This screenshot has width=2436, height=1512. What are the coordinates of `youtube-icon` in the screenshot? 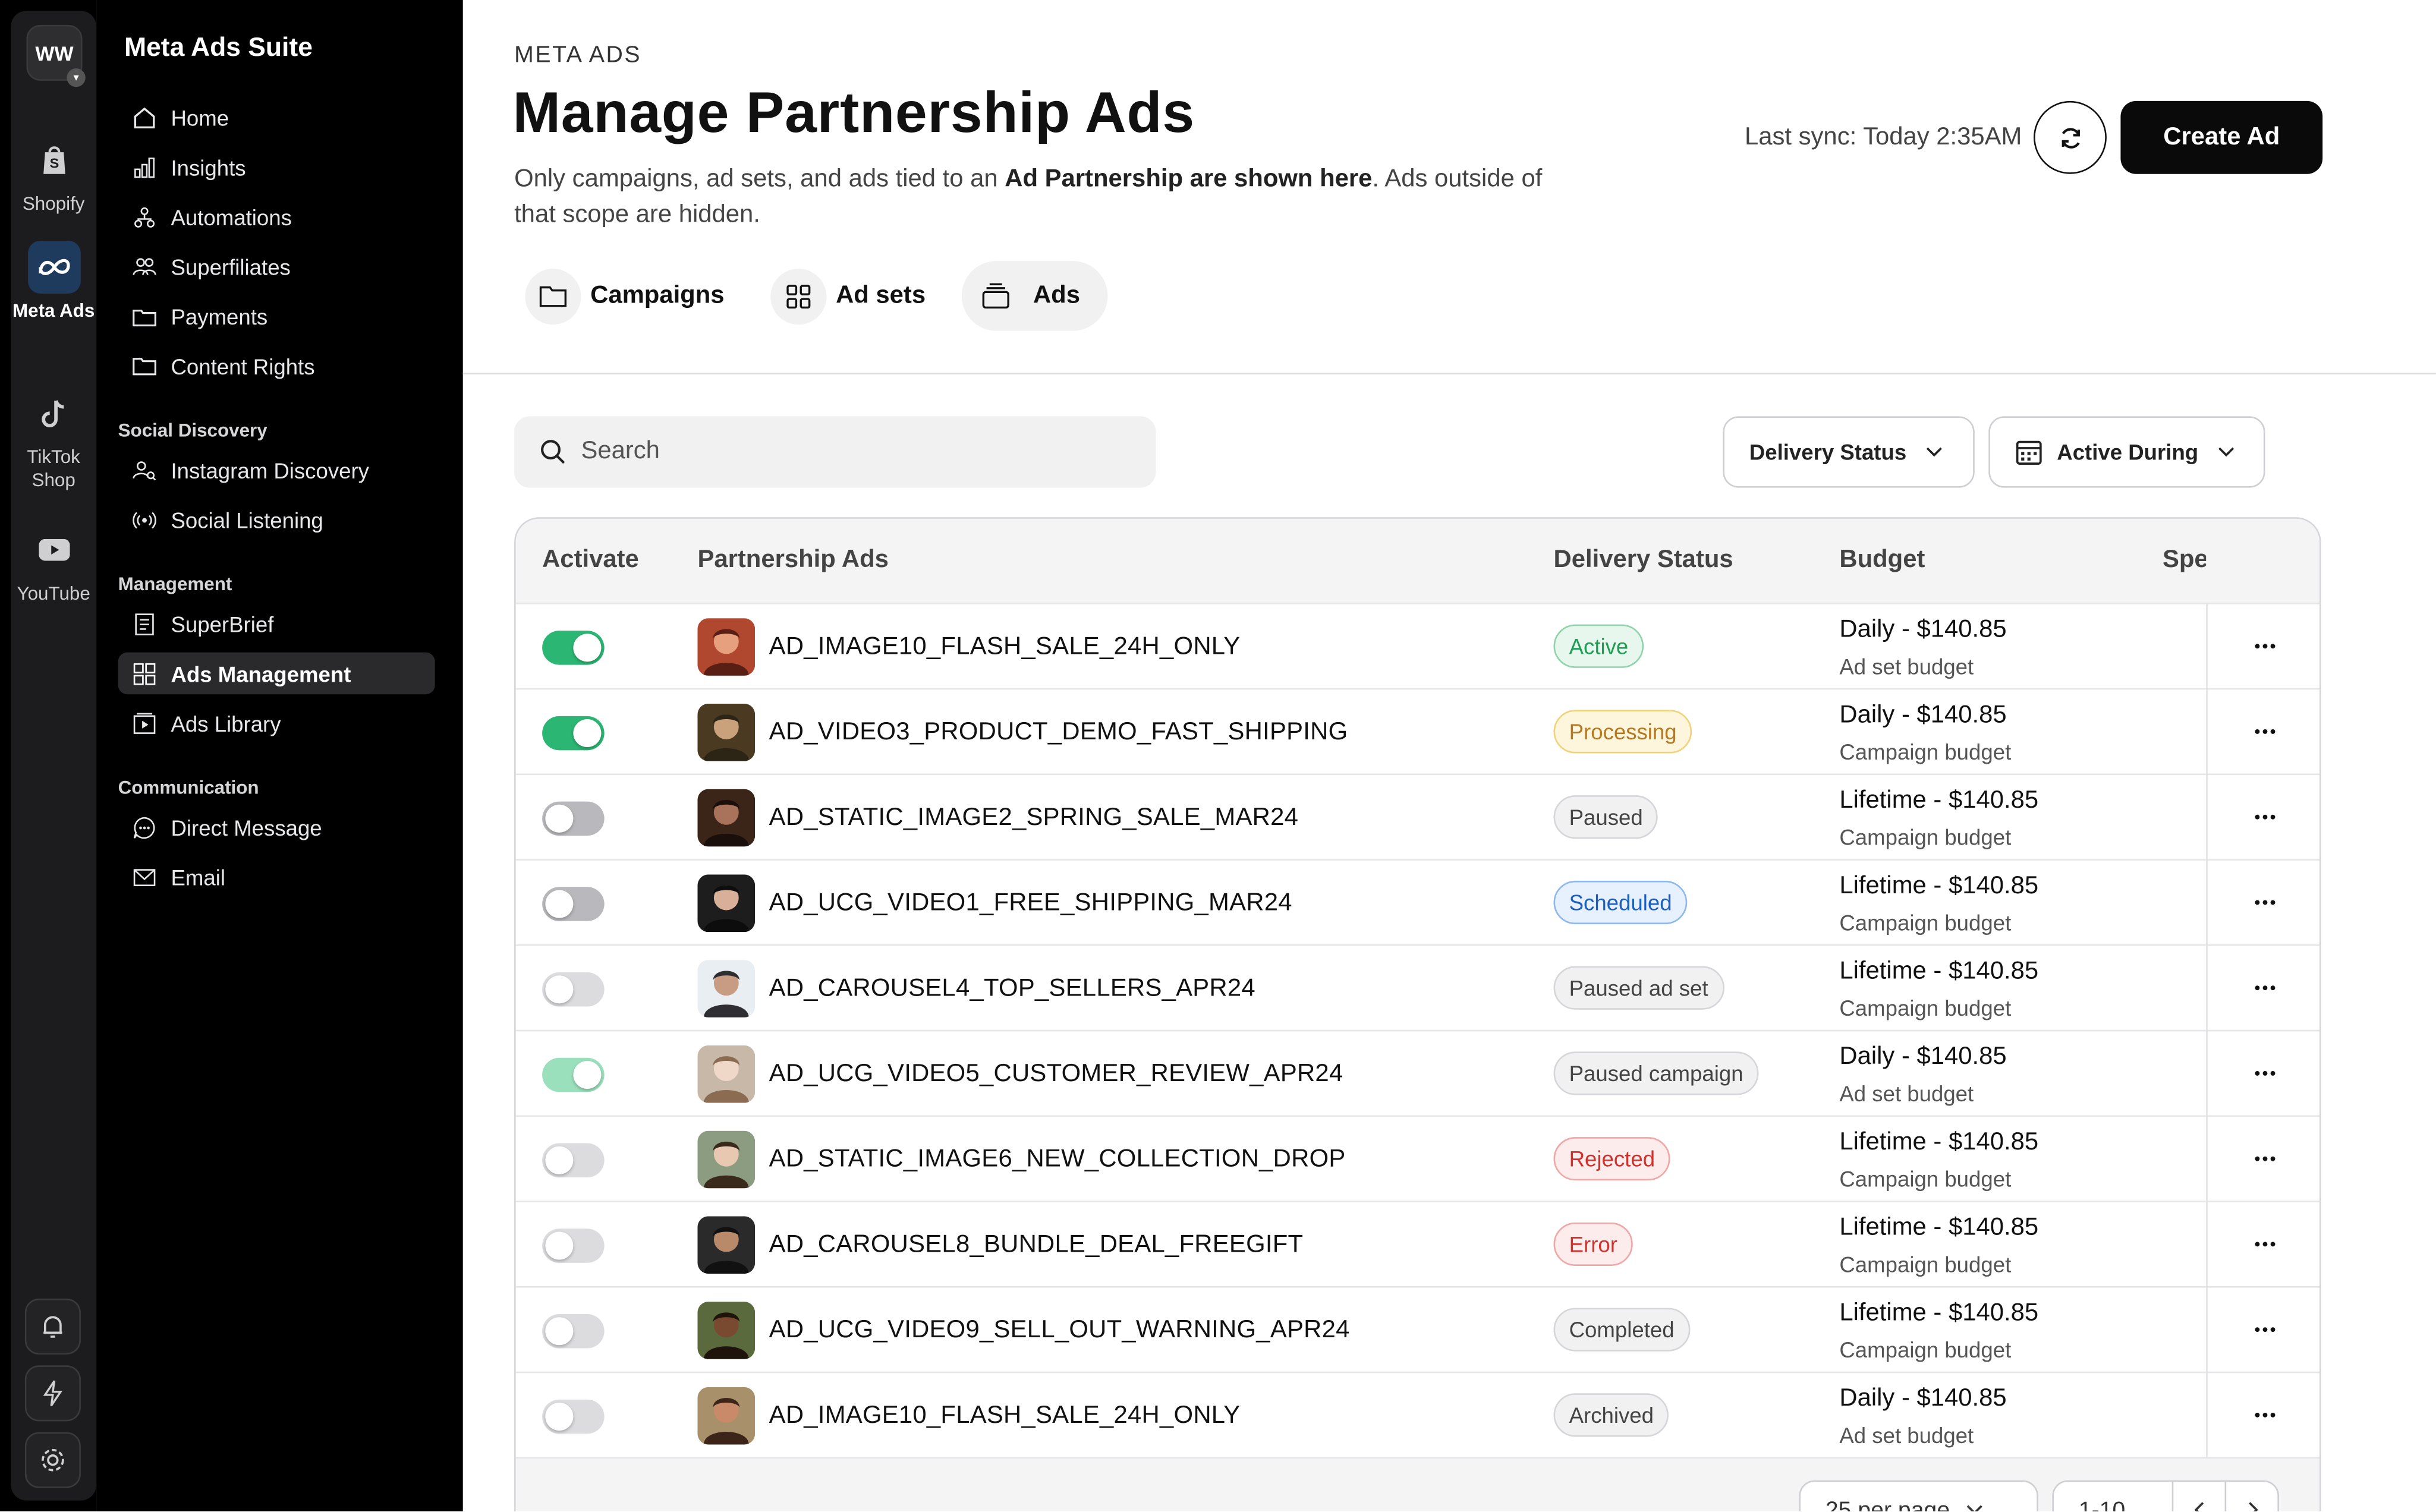 It's located at (54, 550).